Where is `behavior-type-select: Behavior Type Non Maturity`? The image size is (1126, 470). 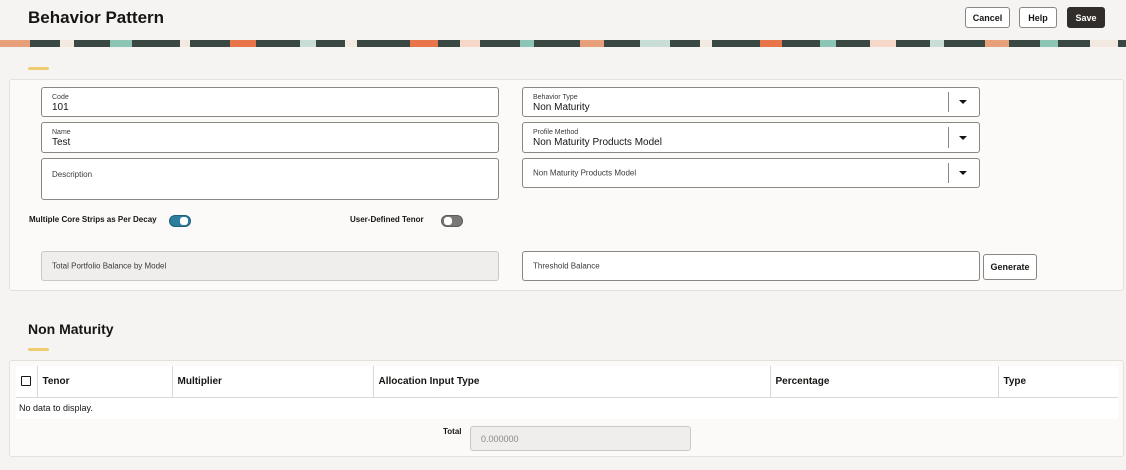 behavior-type-select: Behavior Type Non Maturity is located at coordinates (751, 102).